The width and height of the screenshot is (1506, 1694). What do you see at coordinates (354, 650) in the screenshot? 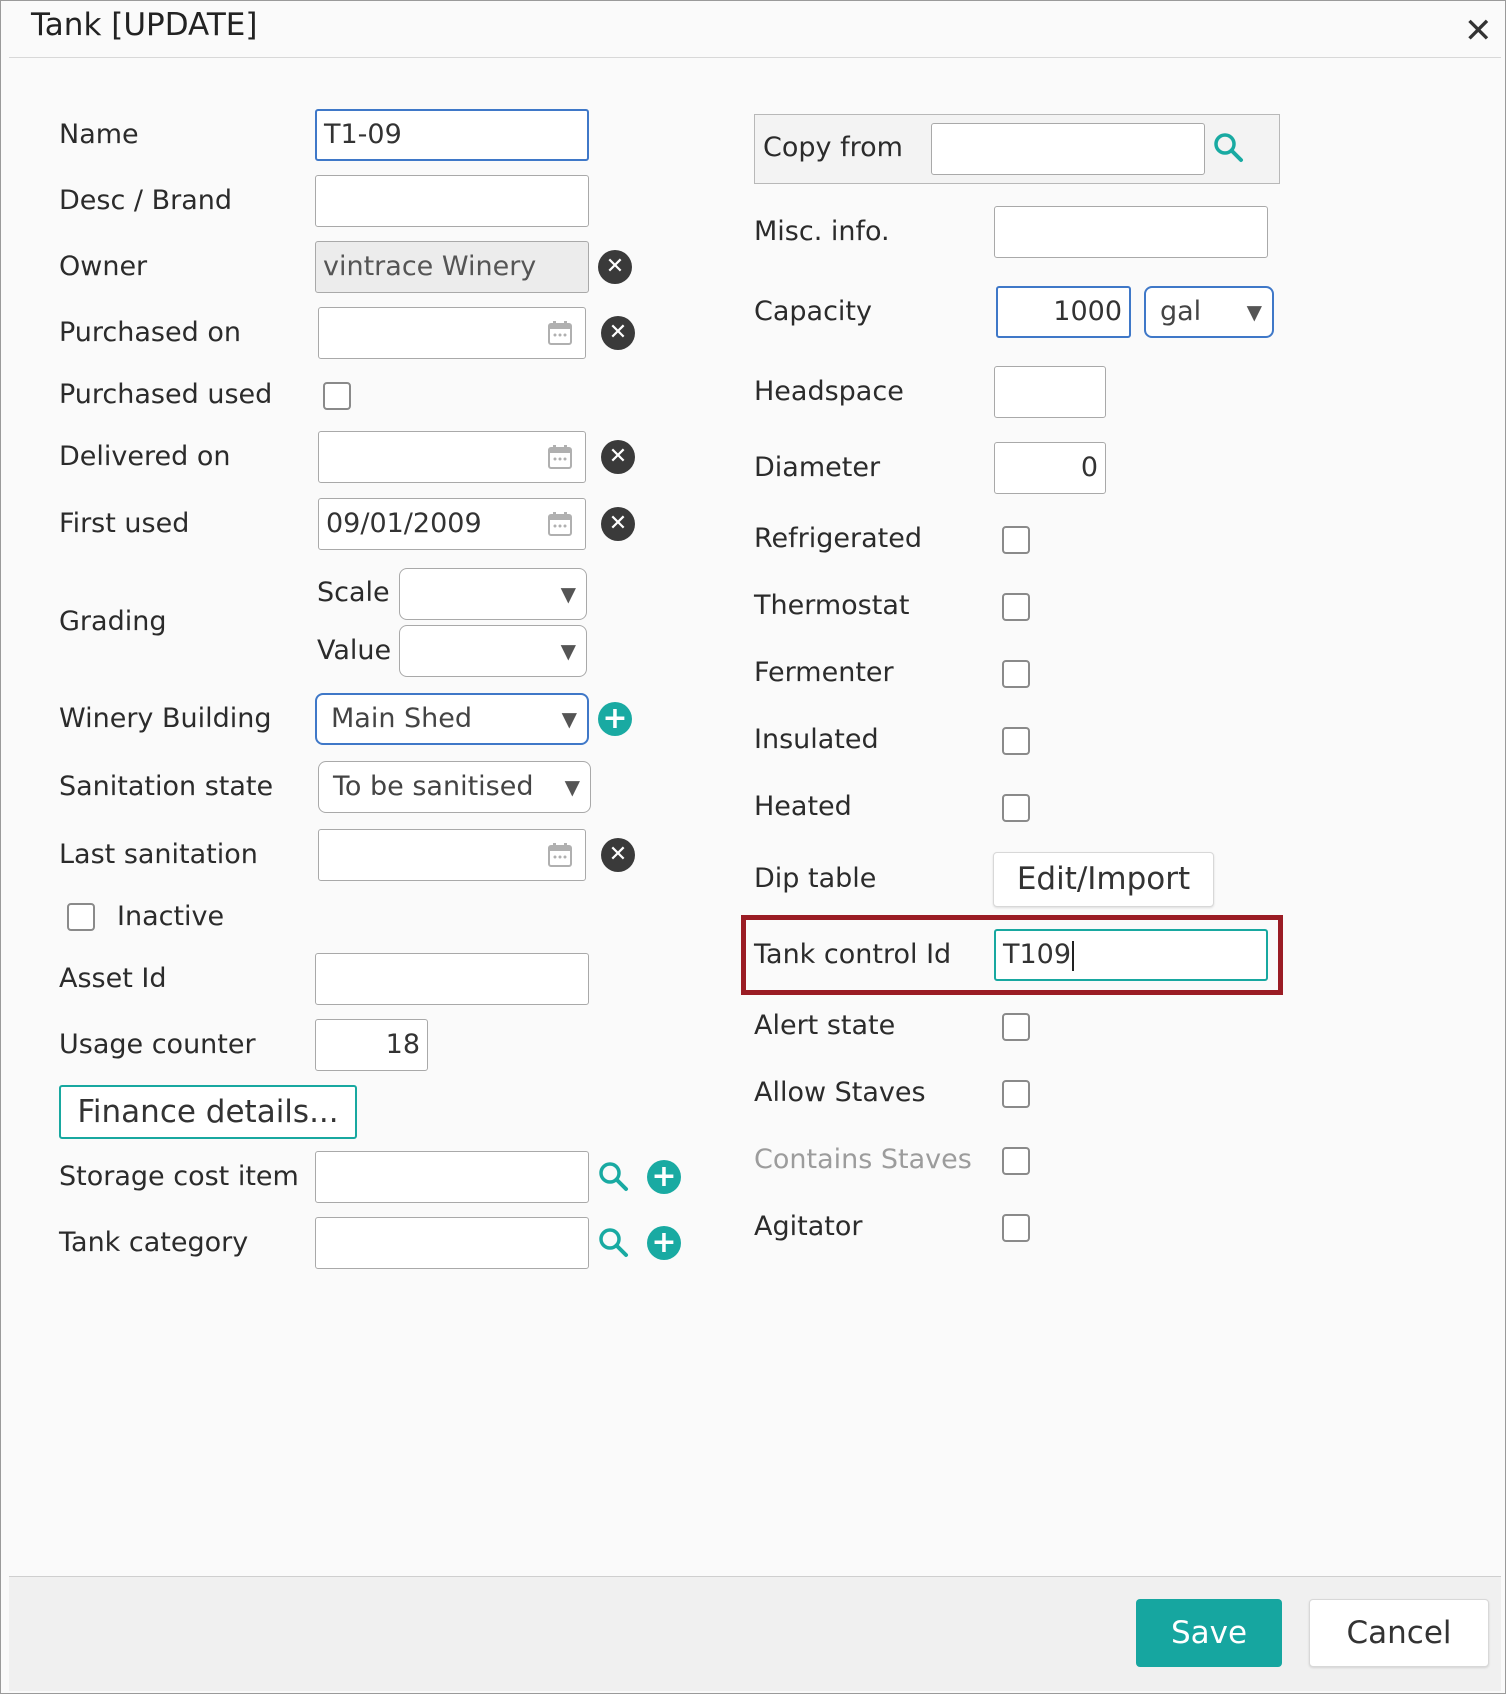
I see `value-label: Value` at bounding box center [354, 650].